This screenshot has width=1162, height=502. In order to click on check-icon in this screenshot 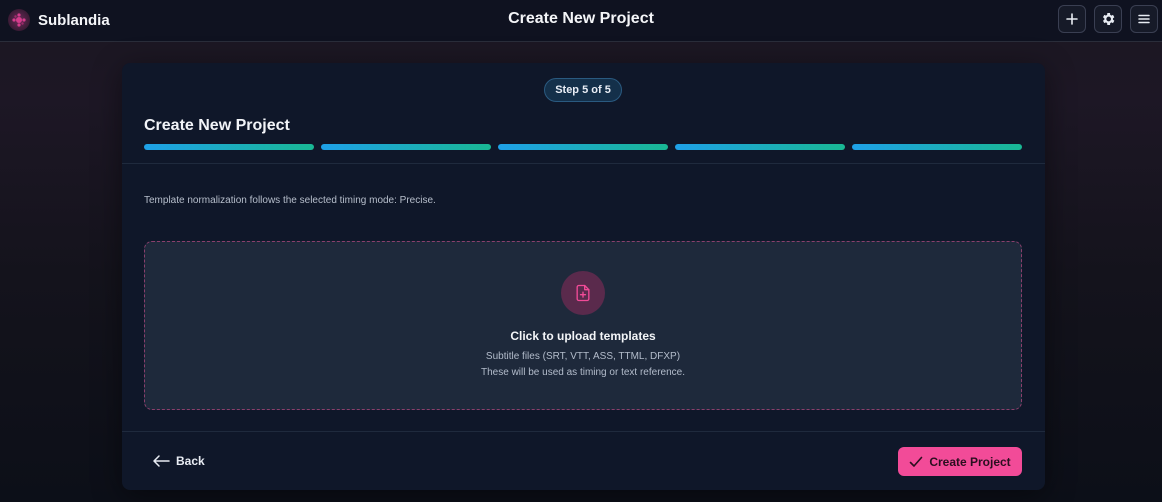, I will do `click(916, 461)`.